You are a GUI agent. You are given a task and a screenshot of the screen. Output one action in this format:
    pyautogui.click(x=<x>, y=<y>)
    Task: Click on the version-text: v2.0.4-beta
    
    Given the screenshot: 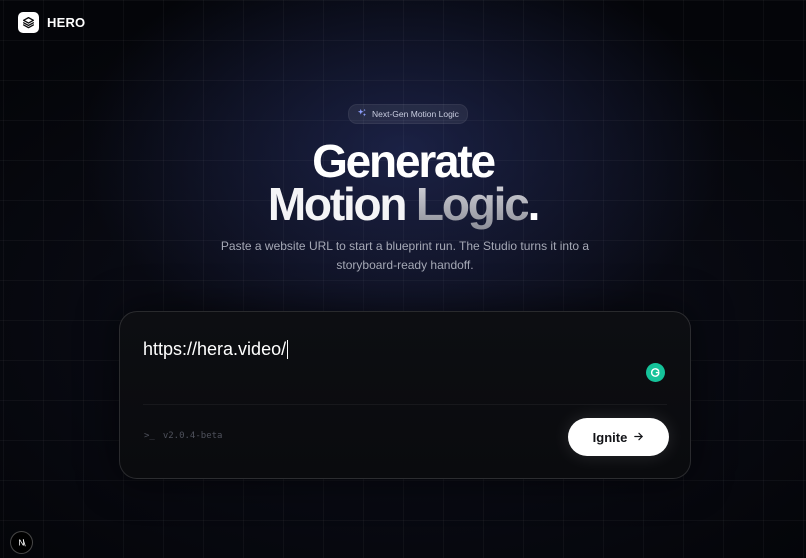 What is the action you would take?
    pyautogui.click(x=192, y=436)
    